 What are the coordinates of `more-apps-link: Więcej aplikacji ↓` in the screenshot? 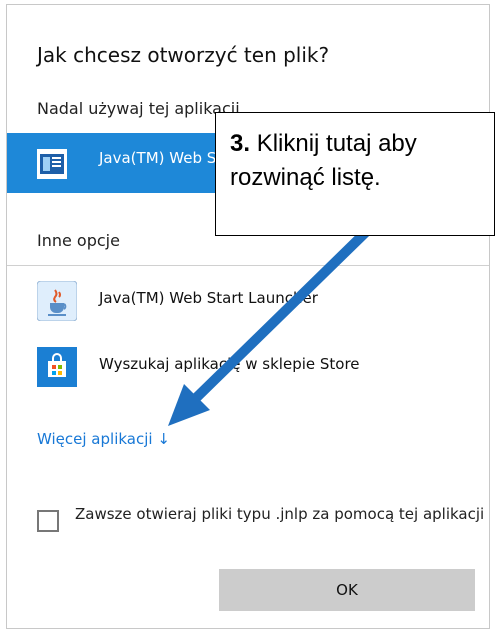 It's located at (103, 439).